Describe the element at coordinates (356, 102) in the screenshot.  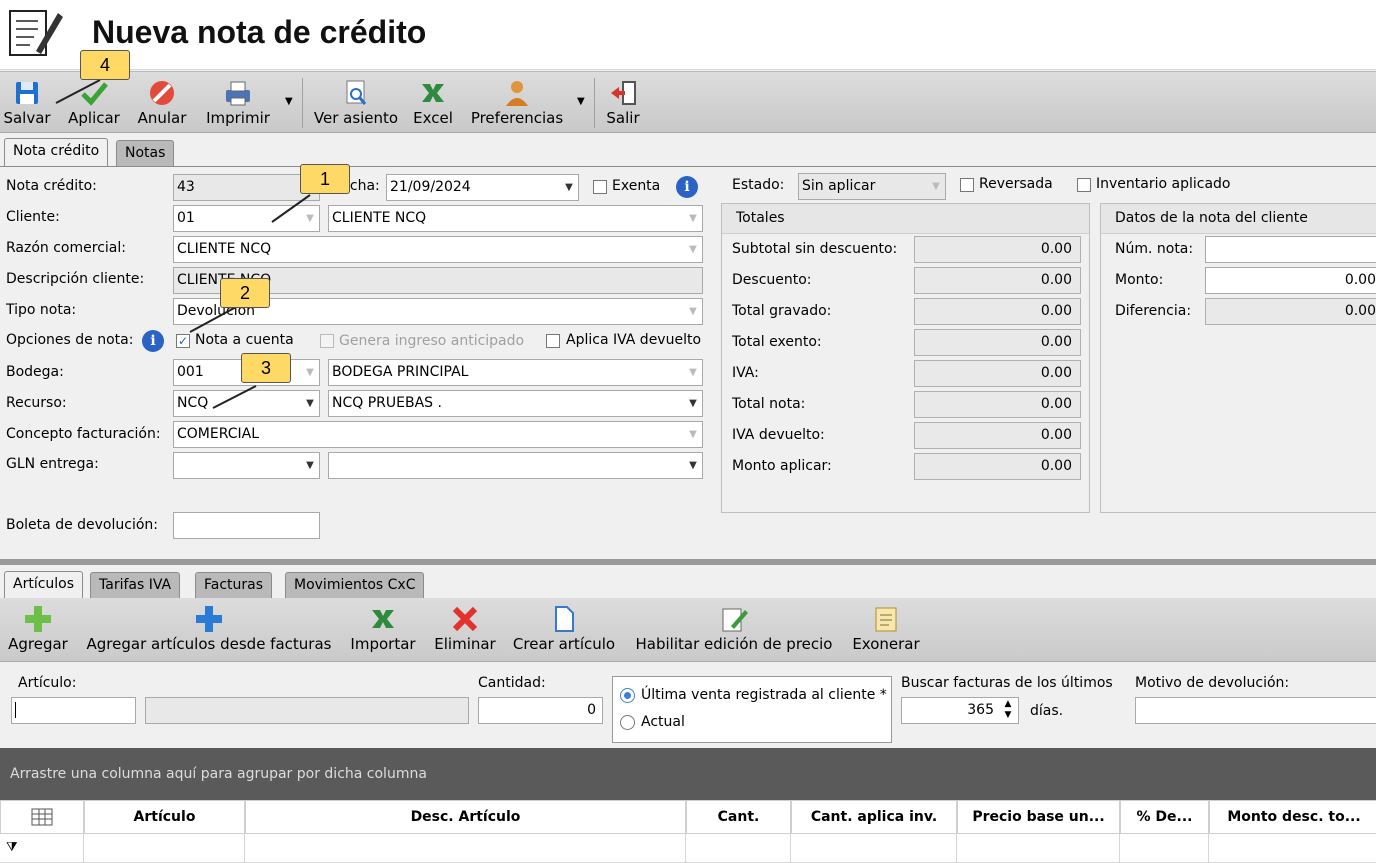
I see `view-entry-button: Ver asiento` at that location.